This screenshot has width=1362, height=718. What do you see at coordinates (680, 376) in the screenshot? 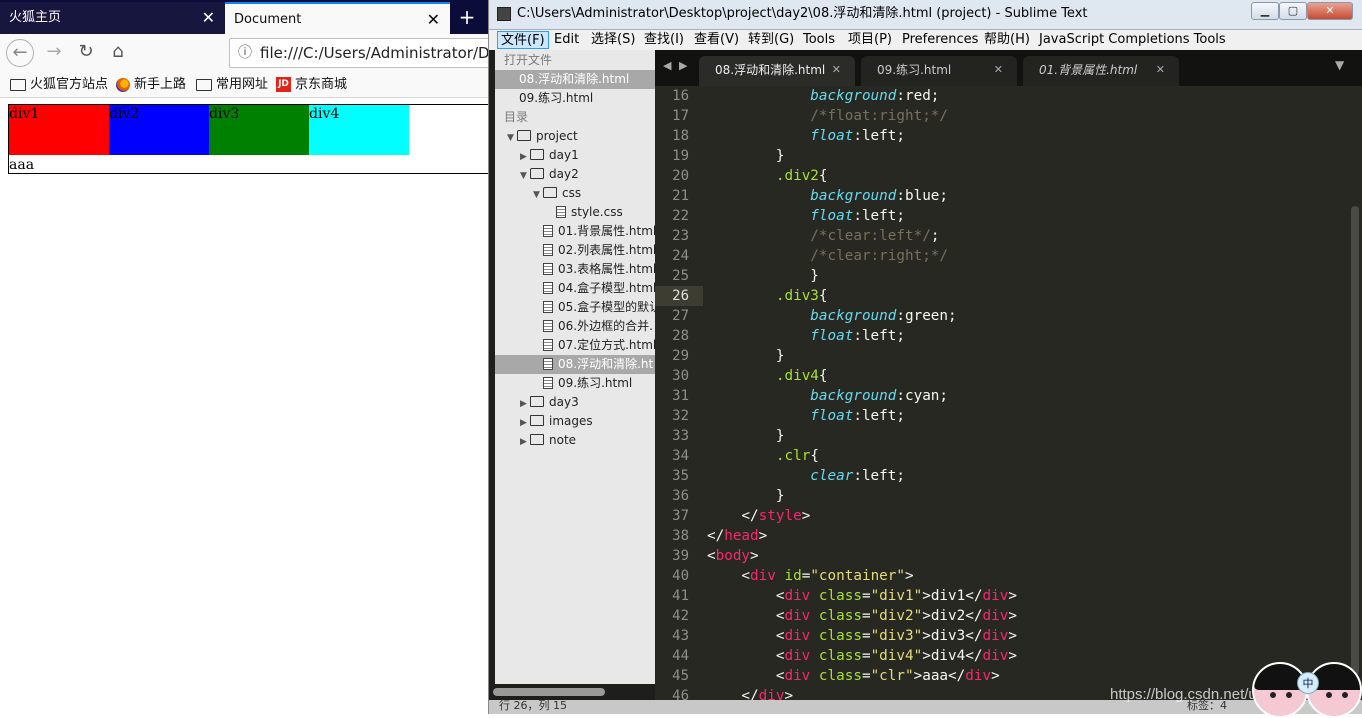
I see `line-number: 30` at bounding box center [680, 376].